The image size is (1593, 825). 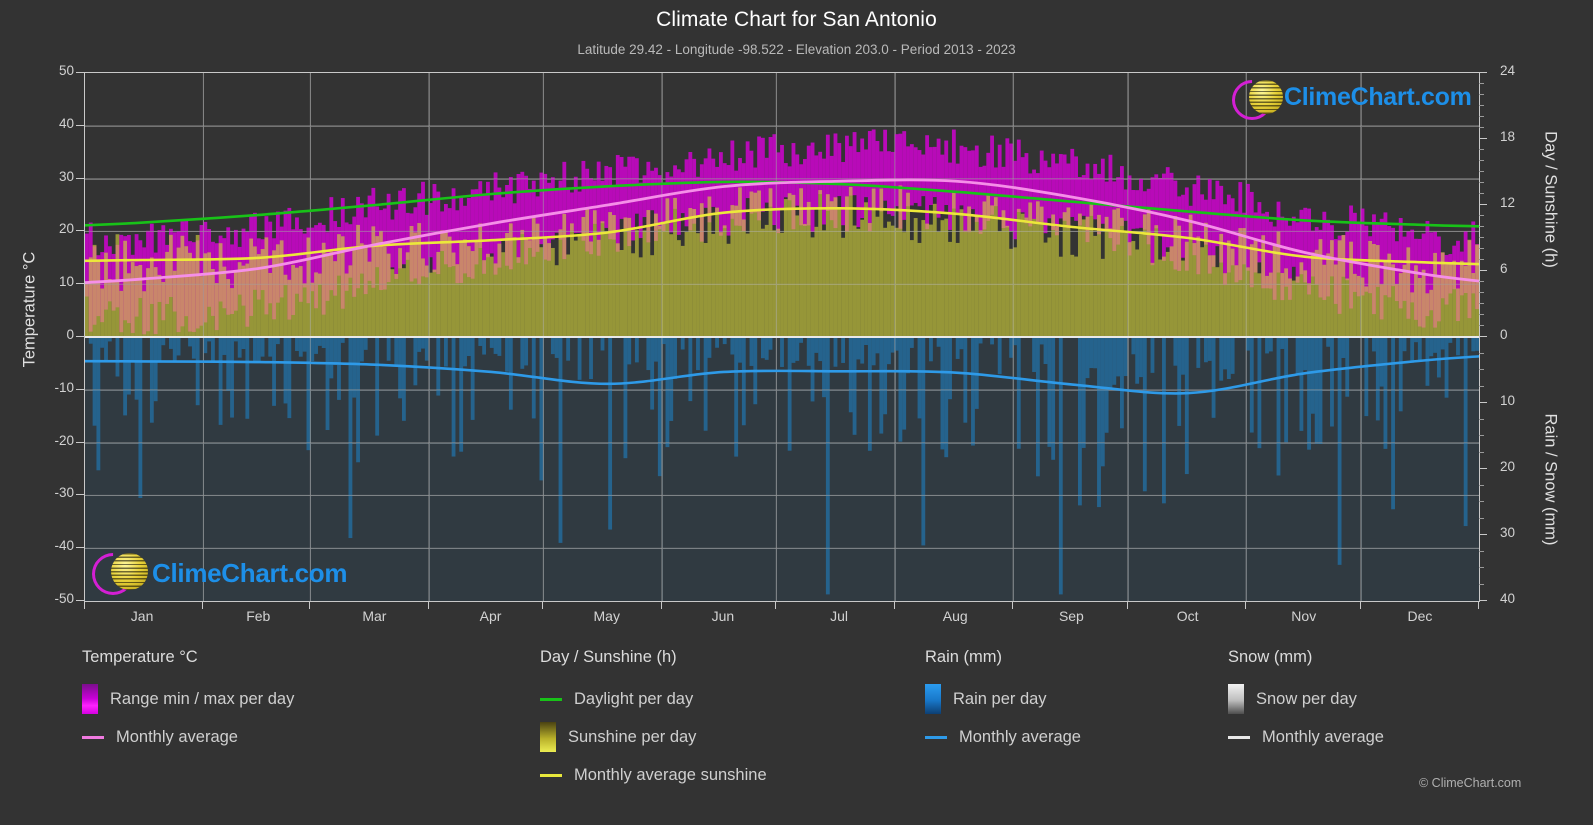 What do you see at coordinates (66, 70) in the screenshot?
I see `y-axis-left-tick-label: 50` at bounding box center [66, 70].